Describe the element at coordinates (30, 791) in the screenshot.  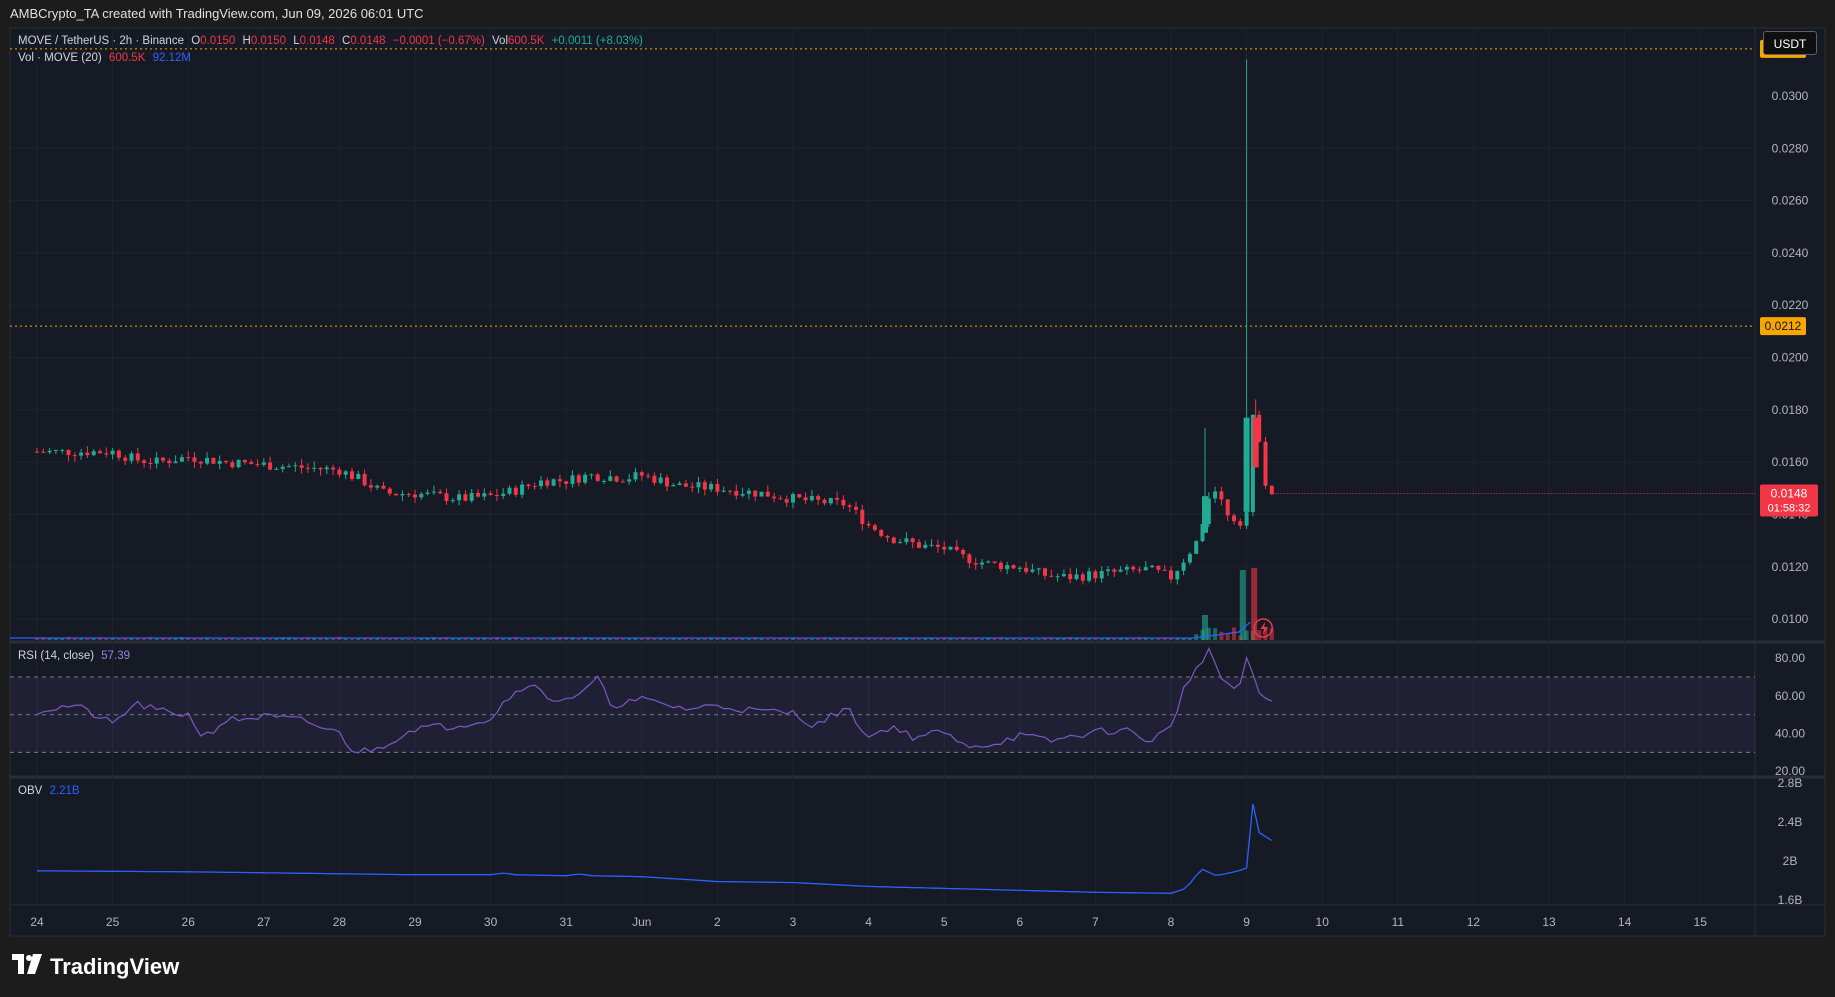
I see `obv-study-label: OBV` at that location.